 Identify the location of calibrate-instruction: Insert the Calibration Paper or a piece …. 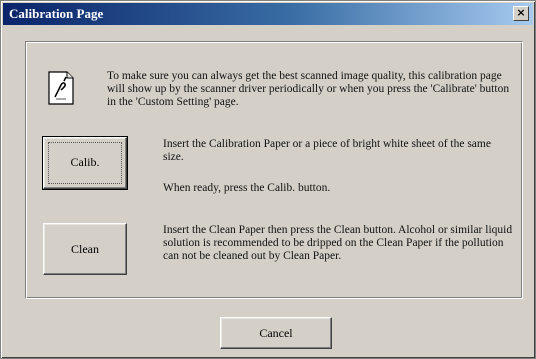
(327, 150).